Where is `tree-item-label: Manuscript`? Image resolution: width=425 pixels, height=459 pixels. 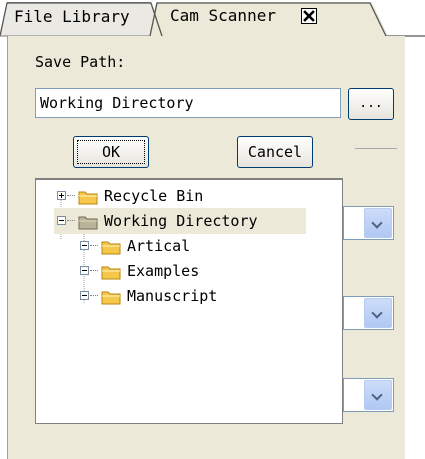 tree-item-label: Manuscript is located at coordinates (172, 296).